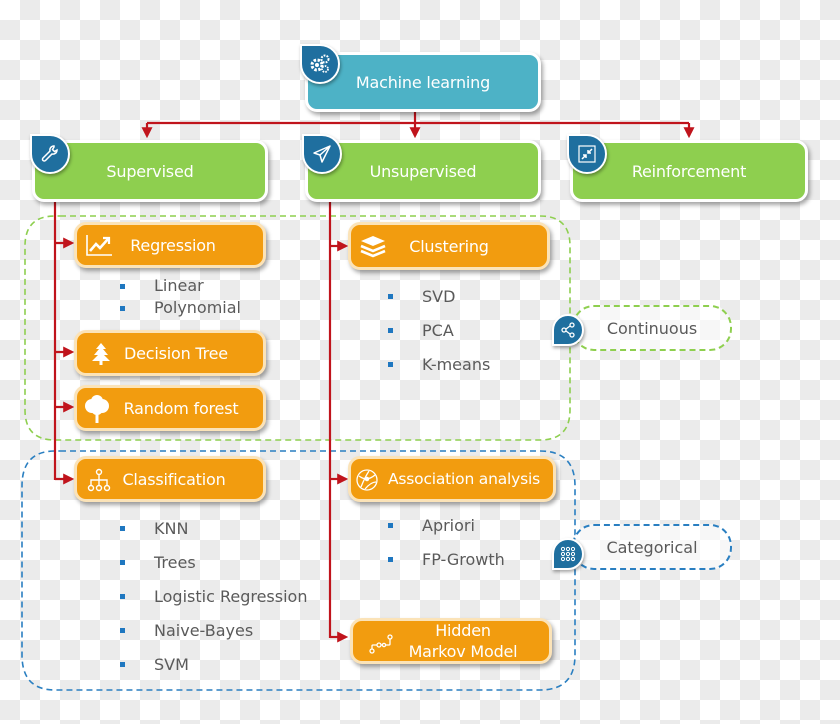  Describe the element at coordinates (568, 554) in the screenshot. I see `grid-dots-icon` at that location.